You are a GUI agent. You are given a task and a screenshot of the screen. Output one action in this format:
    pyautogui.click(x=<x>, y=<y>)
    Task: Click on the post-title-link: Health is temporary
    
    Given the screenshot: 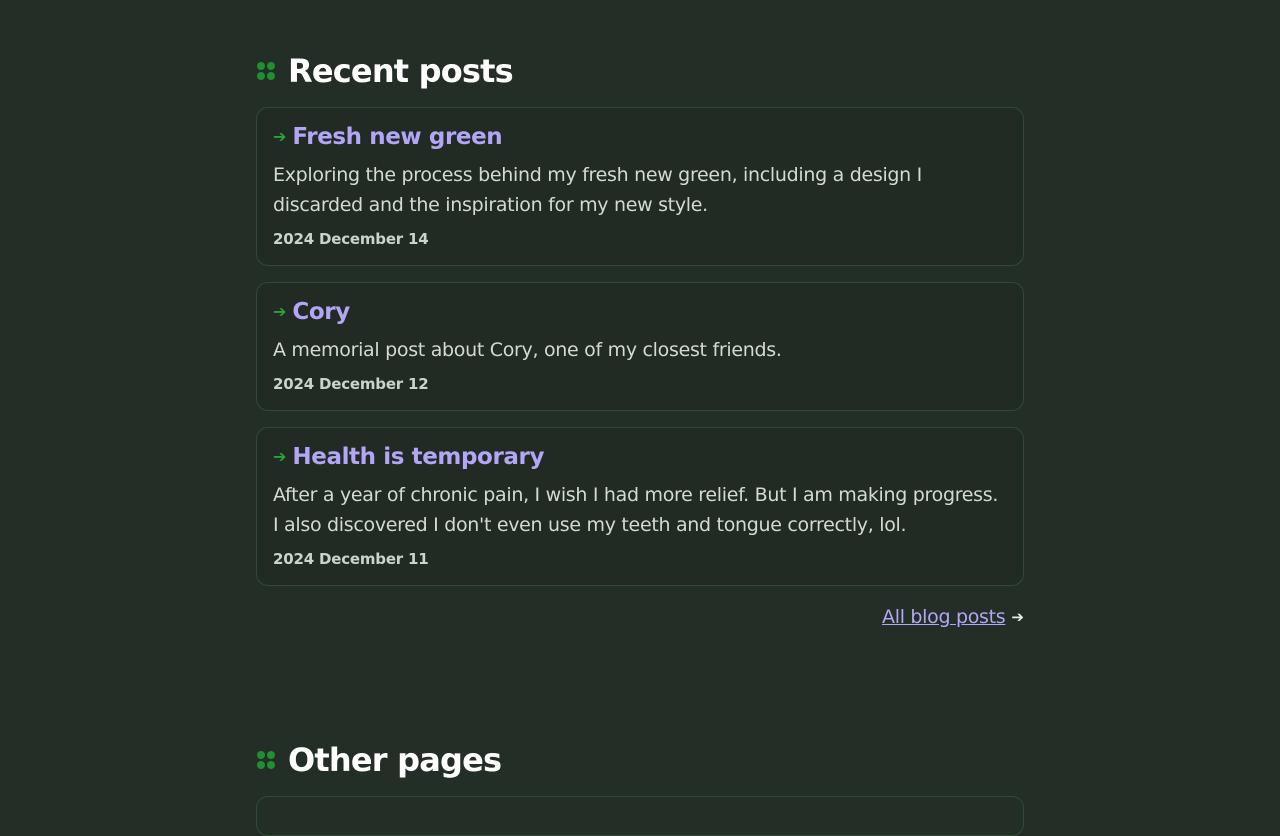 What is the action you would take?
    pyautogui.click(x=418, y=457)
    